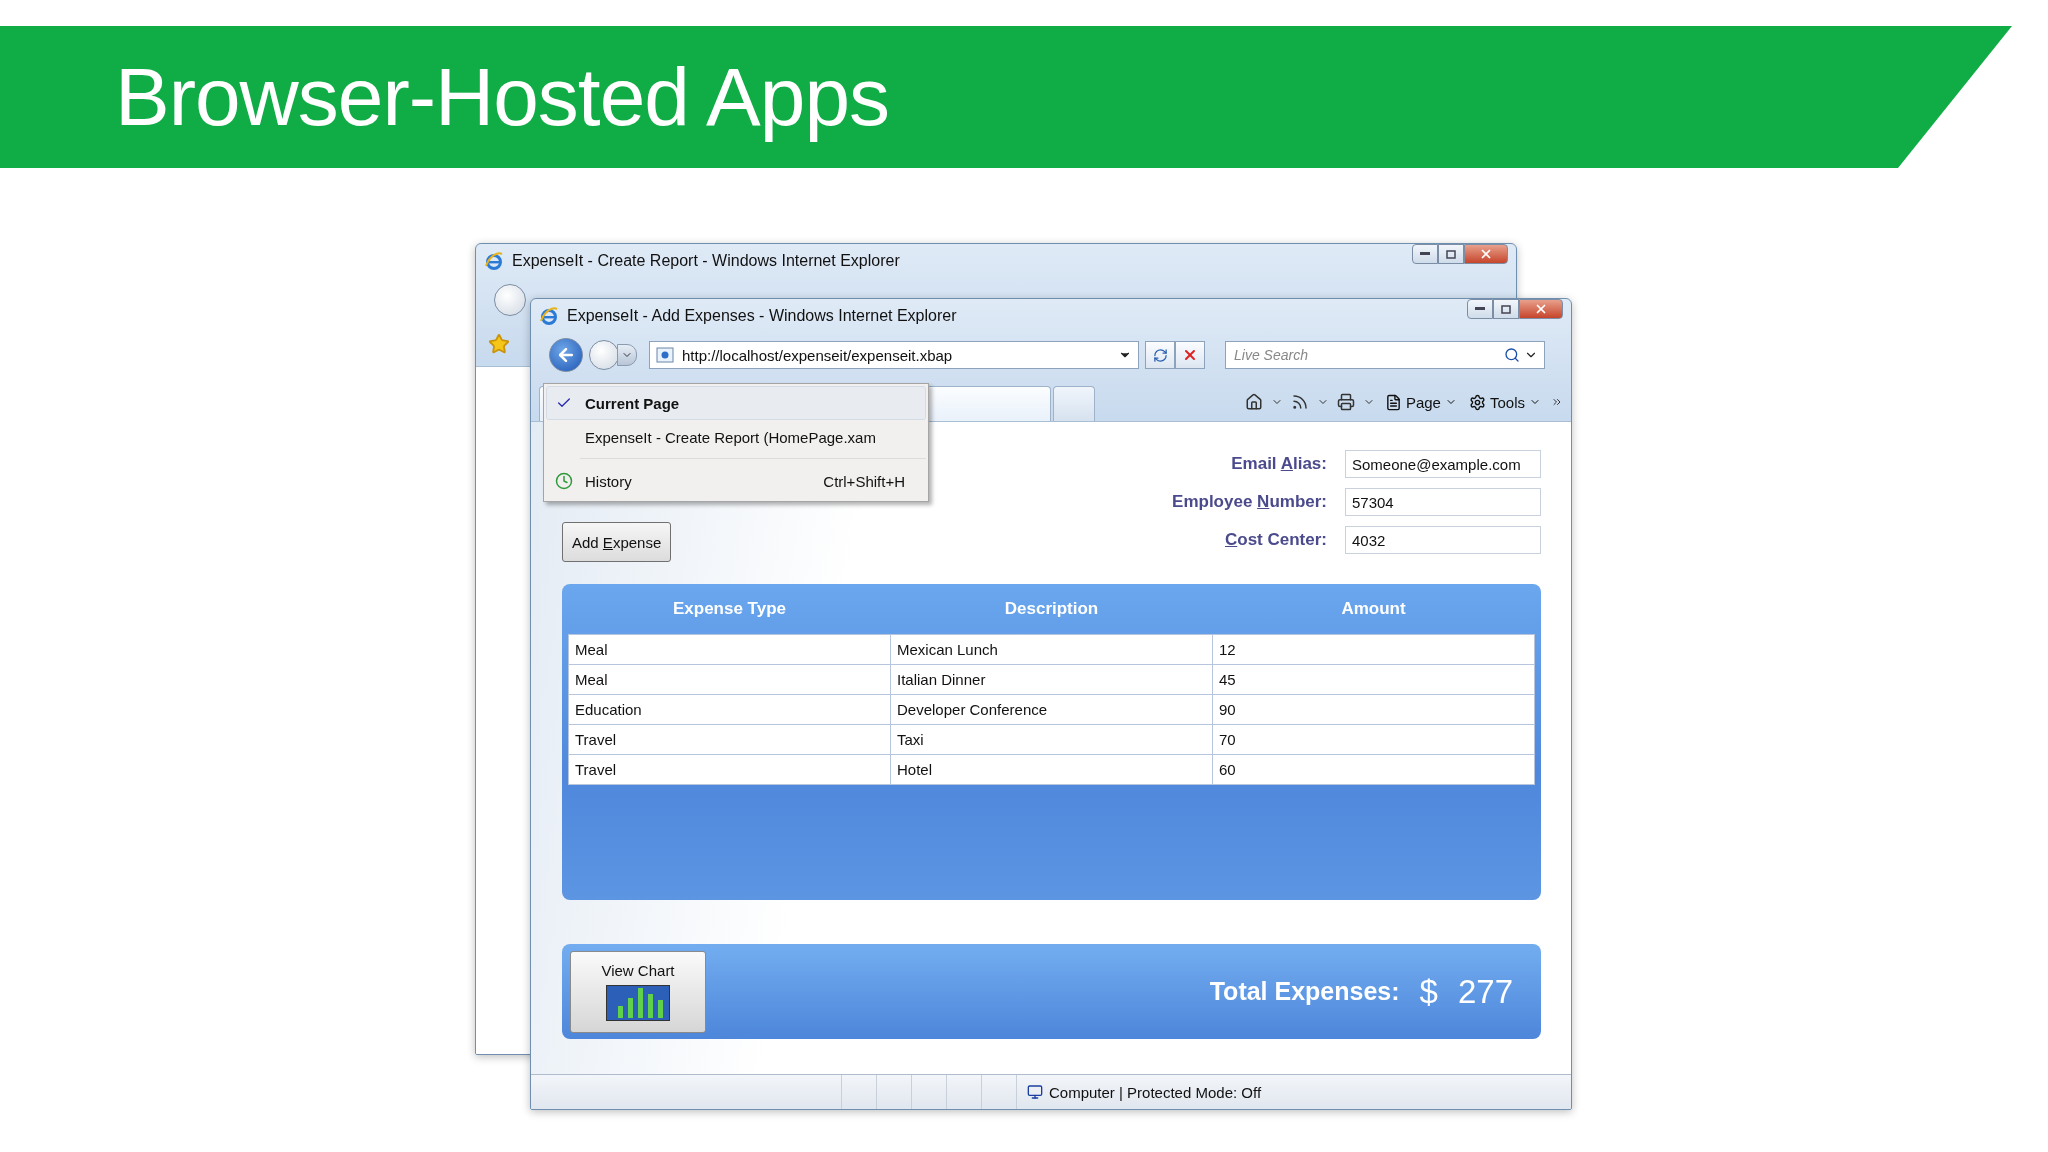 Image resolution: width=2048 pixels, height=1152 pixels. Describe the element at coordinates (1557, 402) in the screenshot. I see `more-chevron-icon` at that location.